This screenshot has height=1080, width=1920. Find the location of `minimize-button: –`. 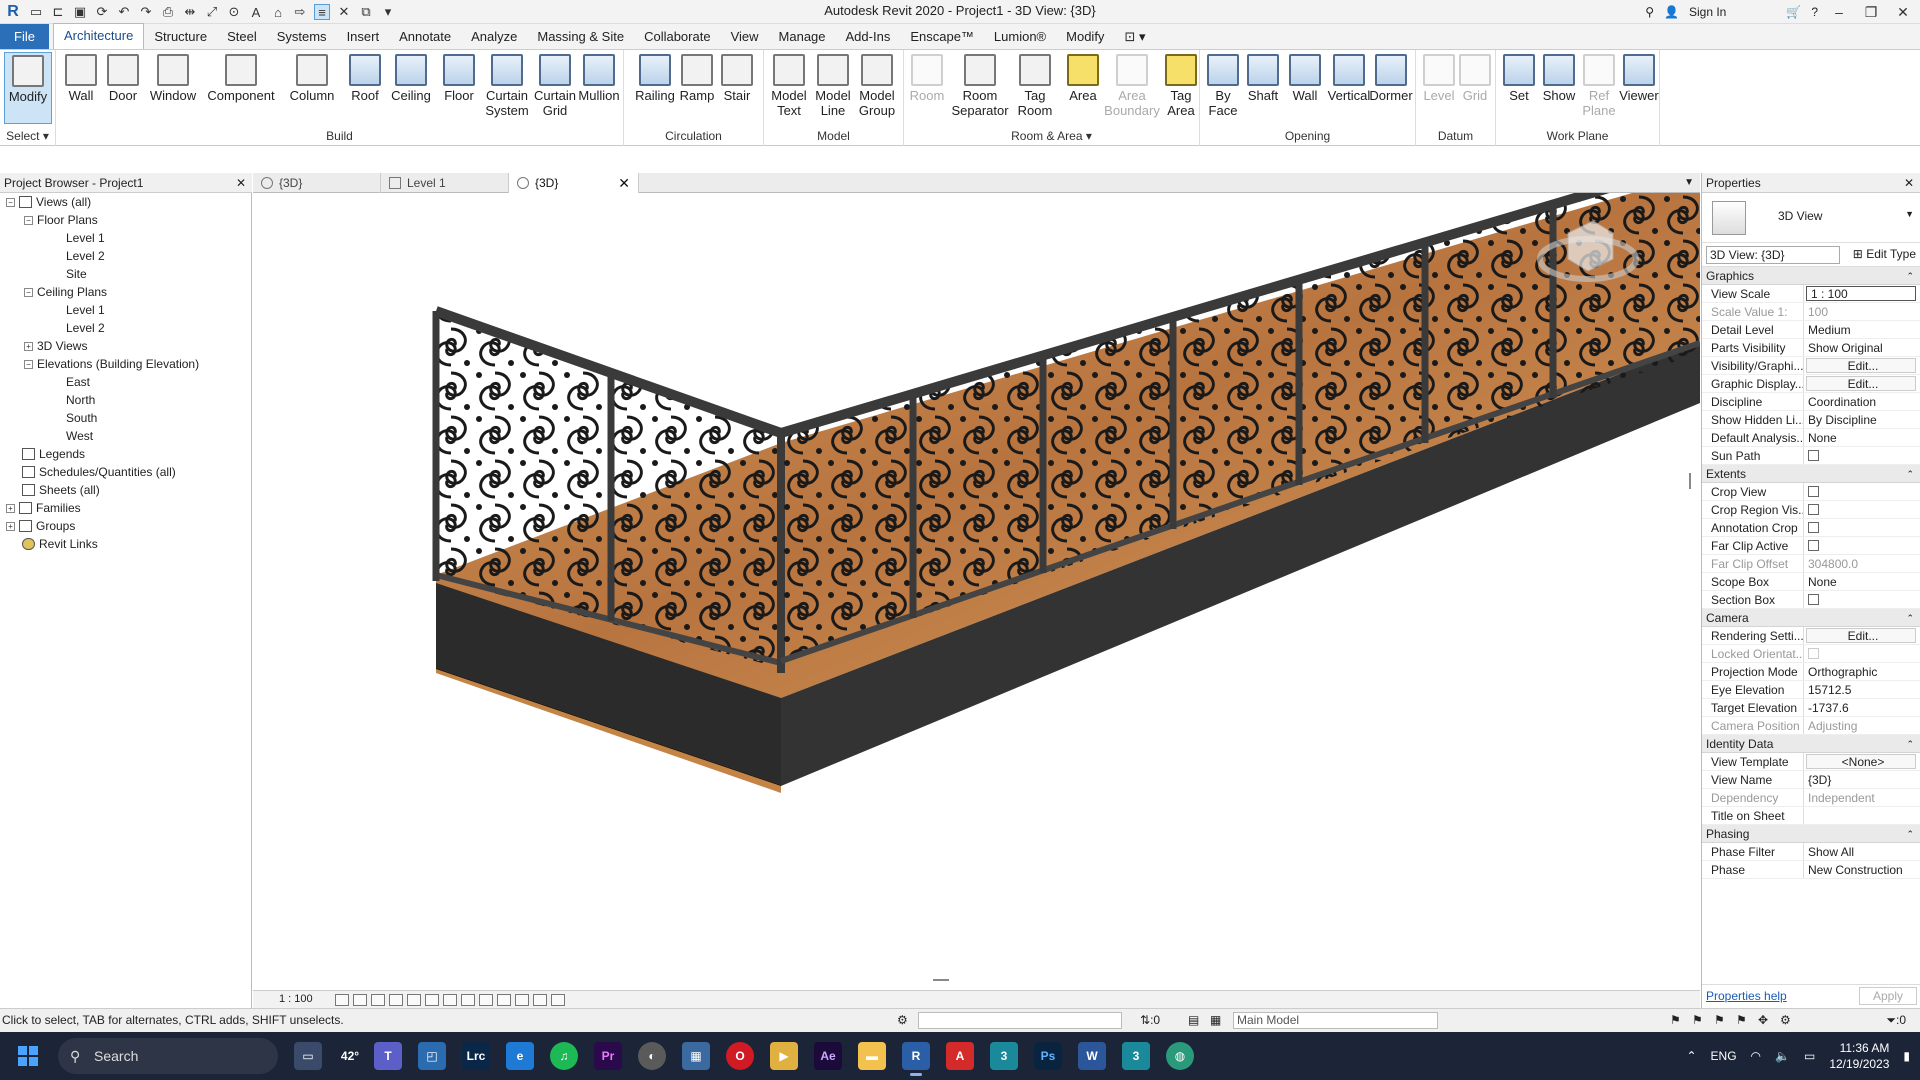

minimize-button: – is located at coordinates (1839, 12).